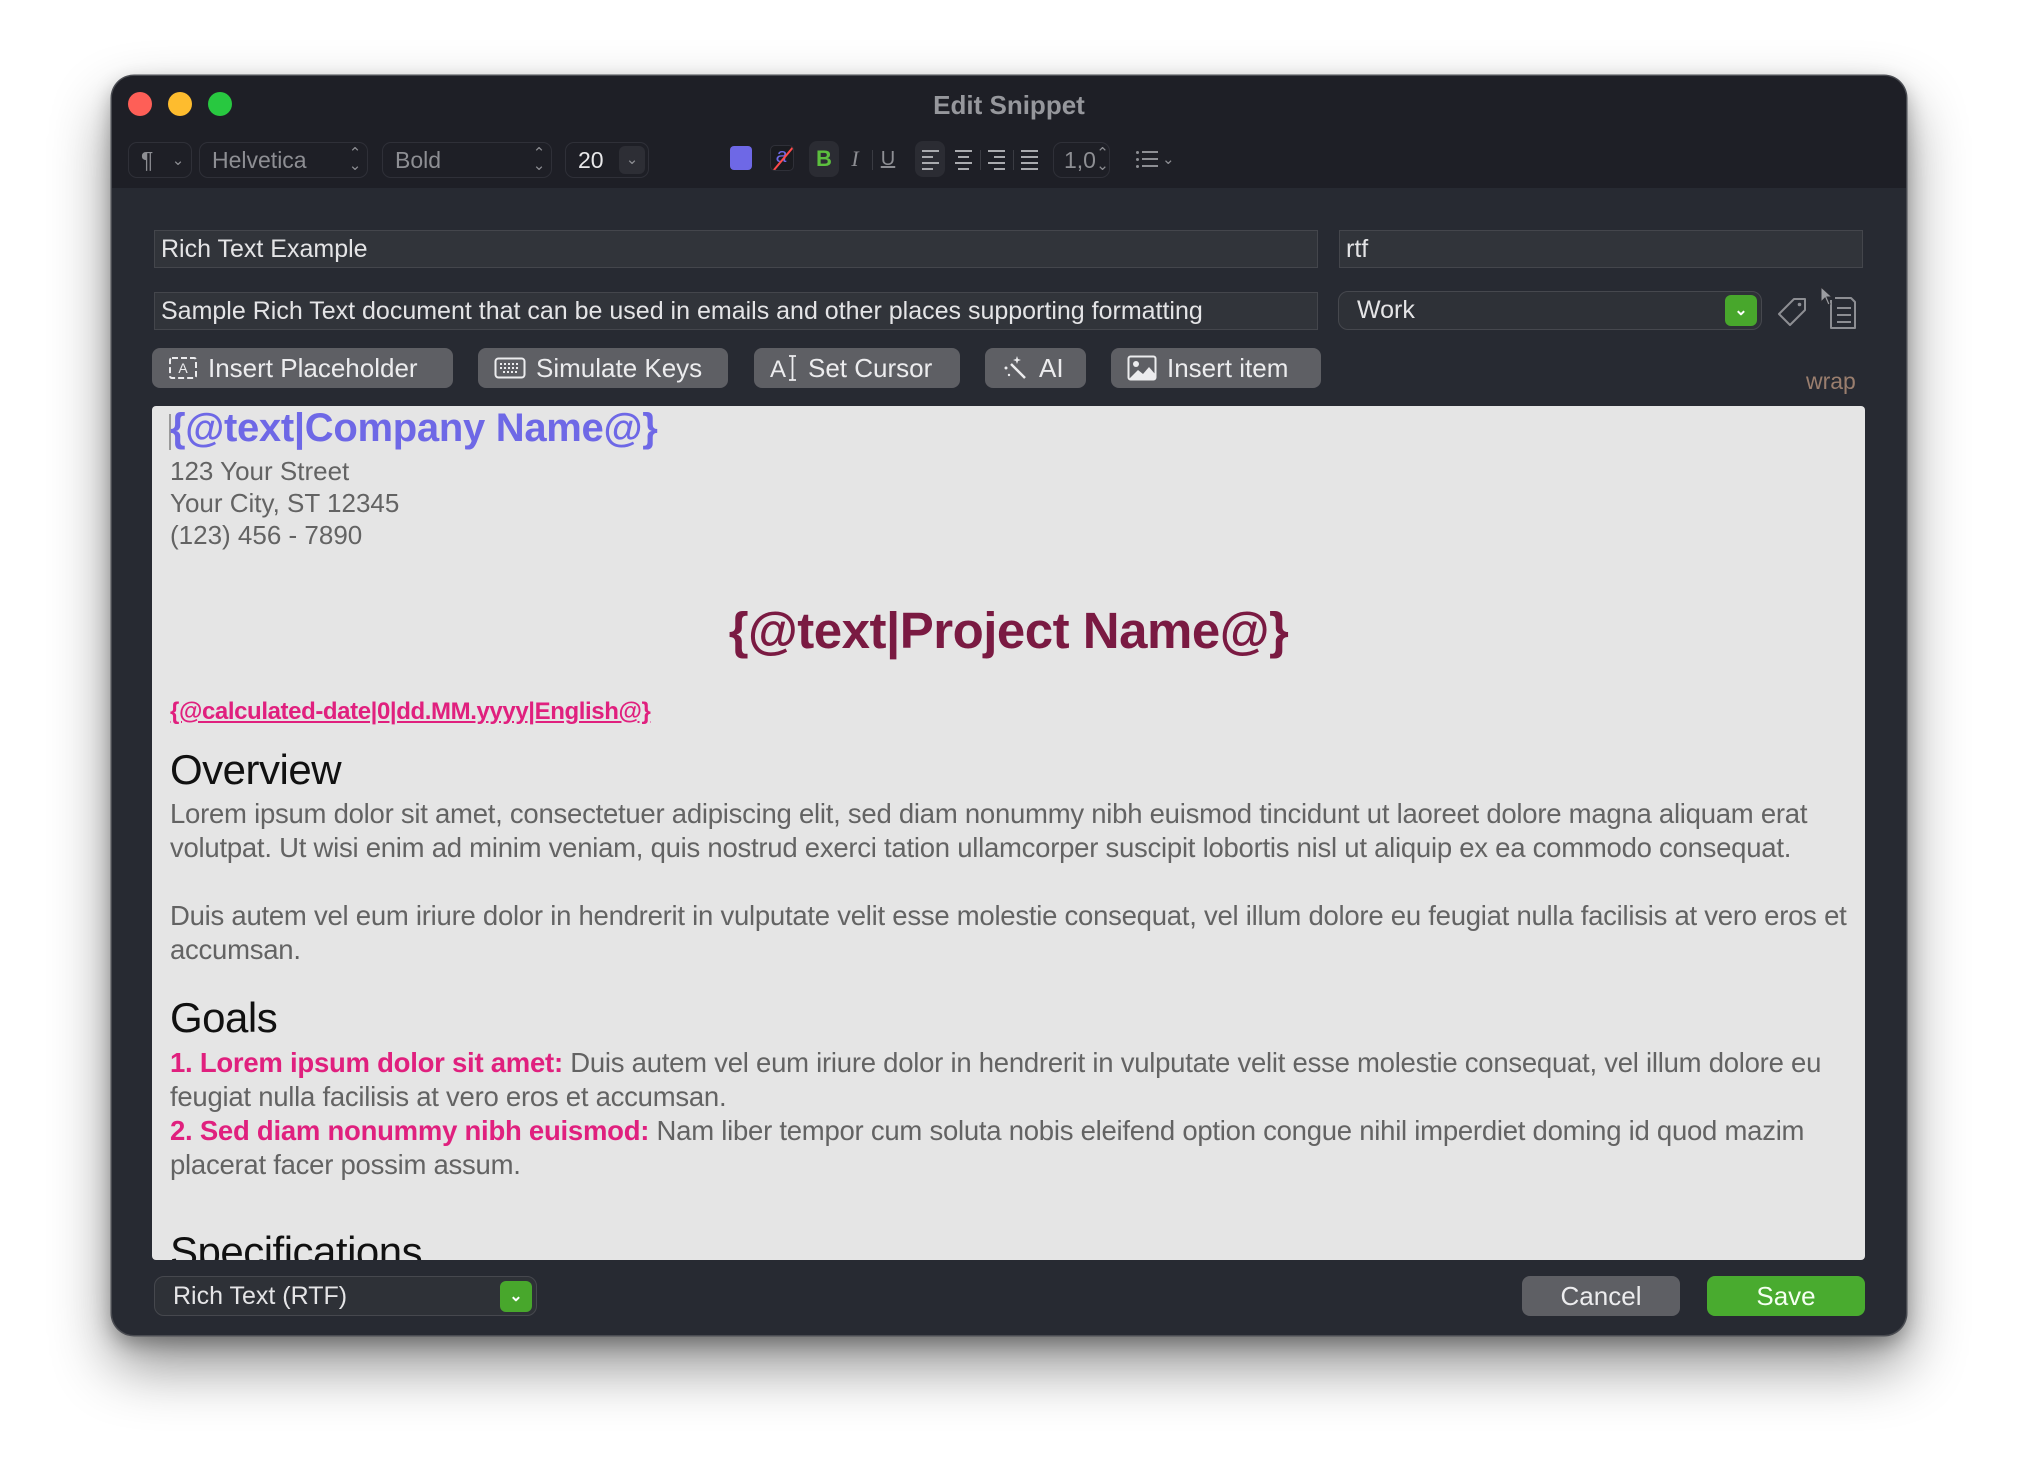  What do you see at coordinates (824, 159) in the screenshot?
I see `bold-button: B` at bounding box center [824, 159].